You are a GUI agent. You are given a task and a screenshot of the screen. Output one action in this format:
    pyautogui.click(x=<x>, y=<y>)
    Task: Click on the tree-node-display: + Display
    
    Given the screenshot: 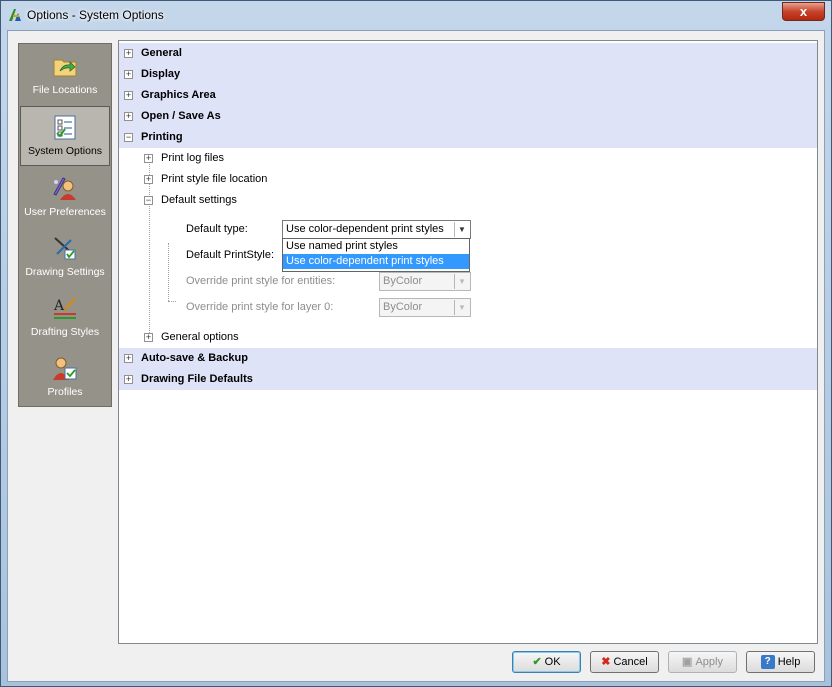 What is the action you would take?
    pyautogui.click(x=468, y=74)
    